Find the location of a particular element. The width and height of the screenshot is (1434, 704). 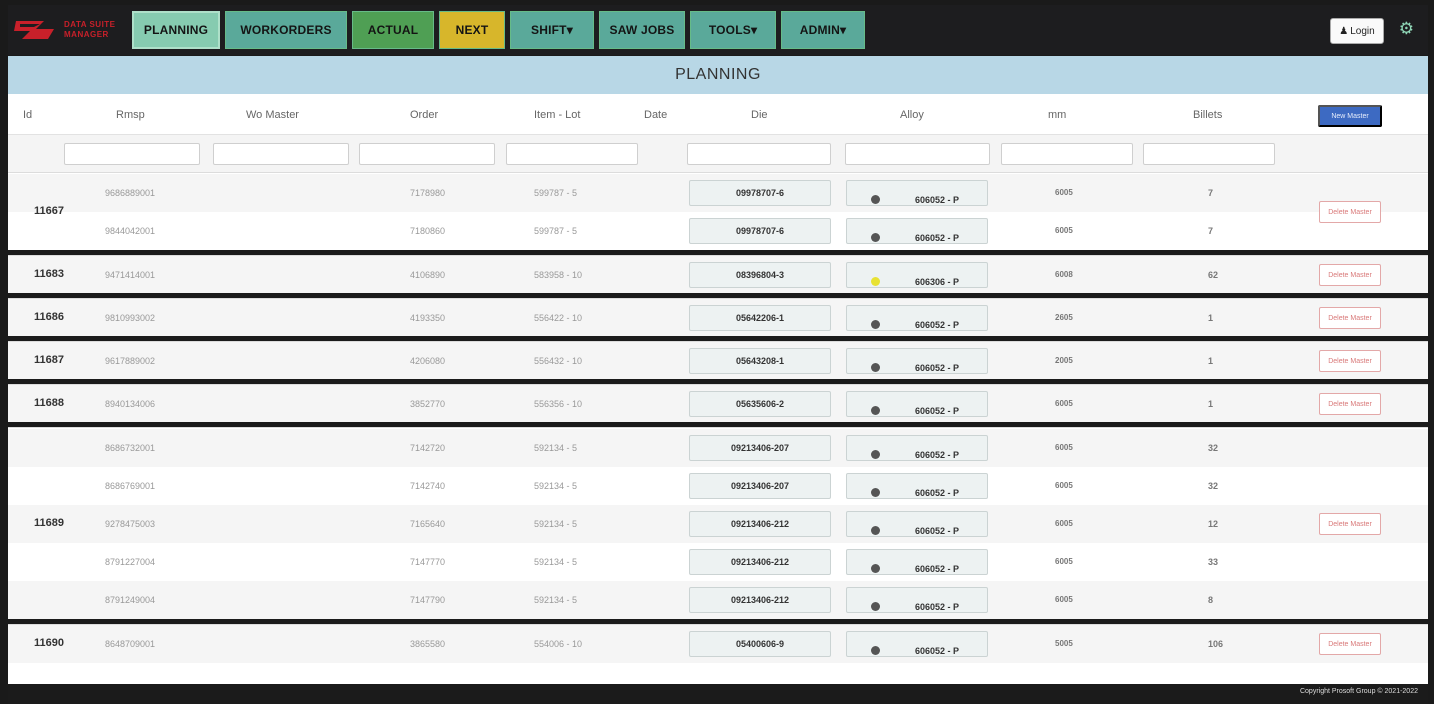

master-id: 11686 is located at coordinates (49, 317).